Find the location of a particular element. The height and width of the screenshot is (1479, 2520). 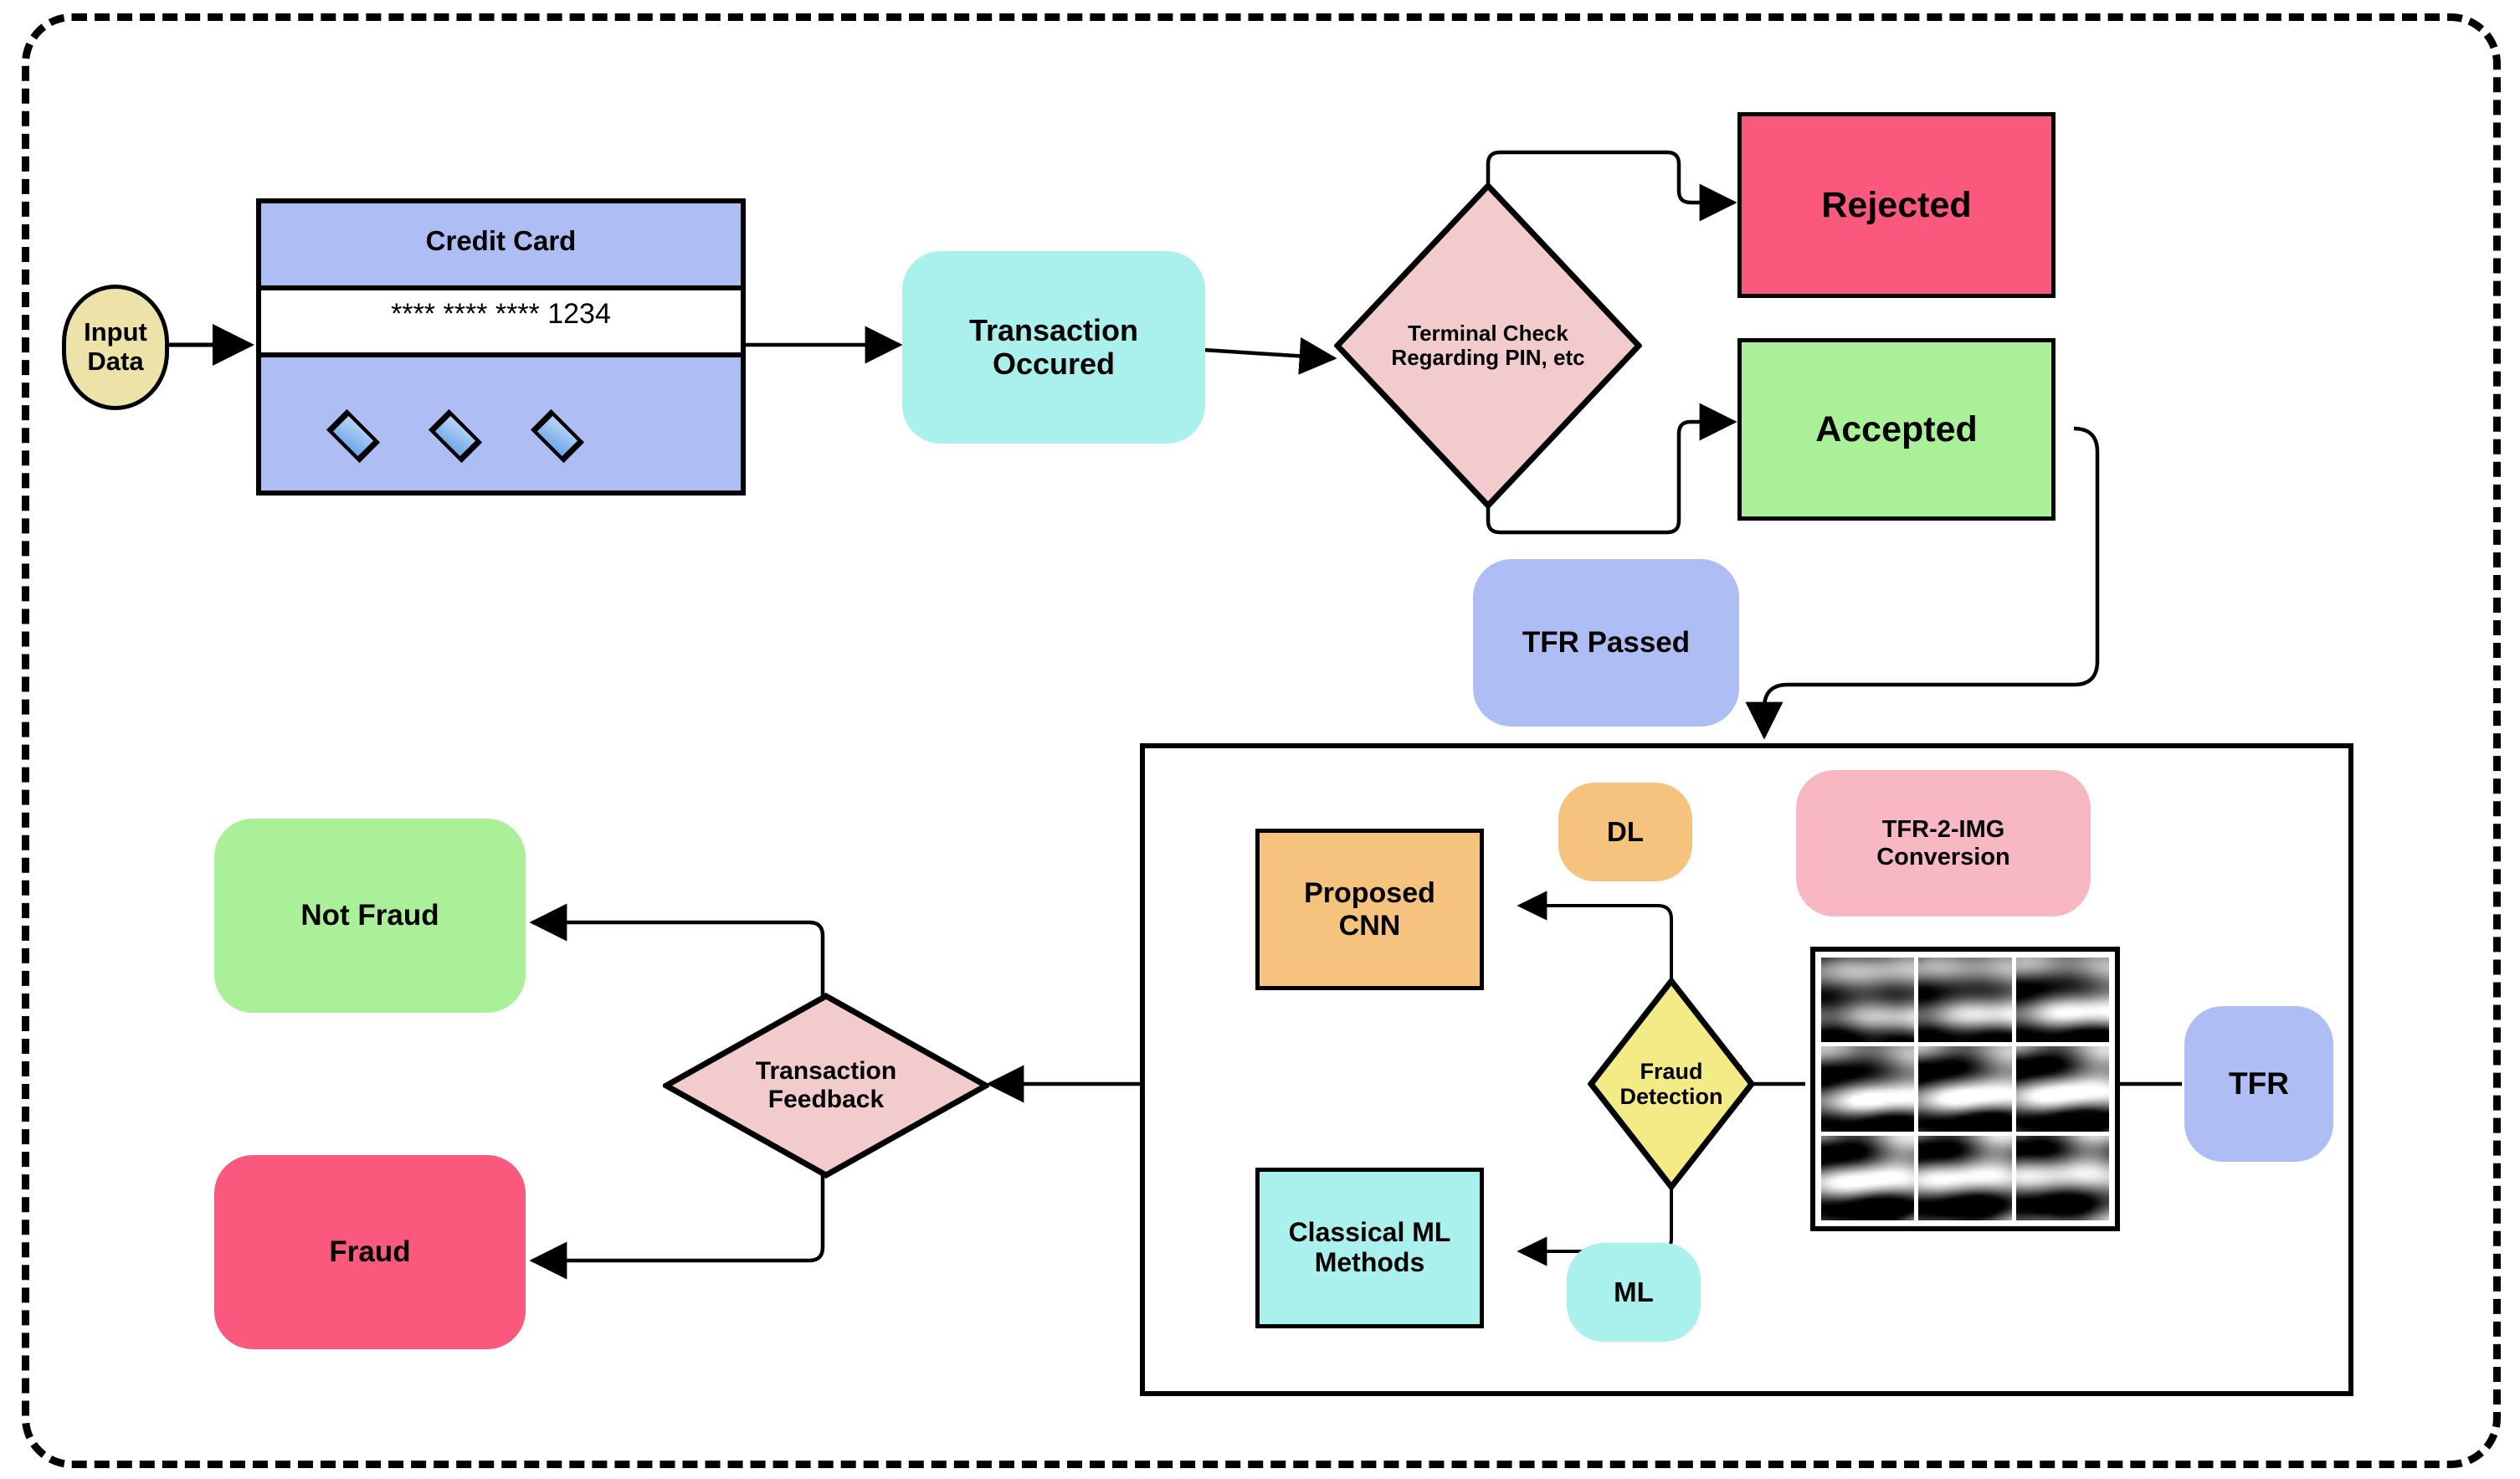

accepted-label: Accepted is located at coordinates (1896, 428).